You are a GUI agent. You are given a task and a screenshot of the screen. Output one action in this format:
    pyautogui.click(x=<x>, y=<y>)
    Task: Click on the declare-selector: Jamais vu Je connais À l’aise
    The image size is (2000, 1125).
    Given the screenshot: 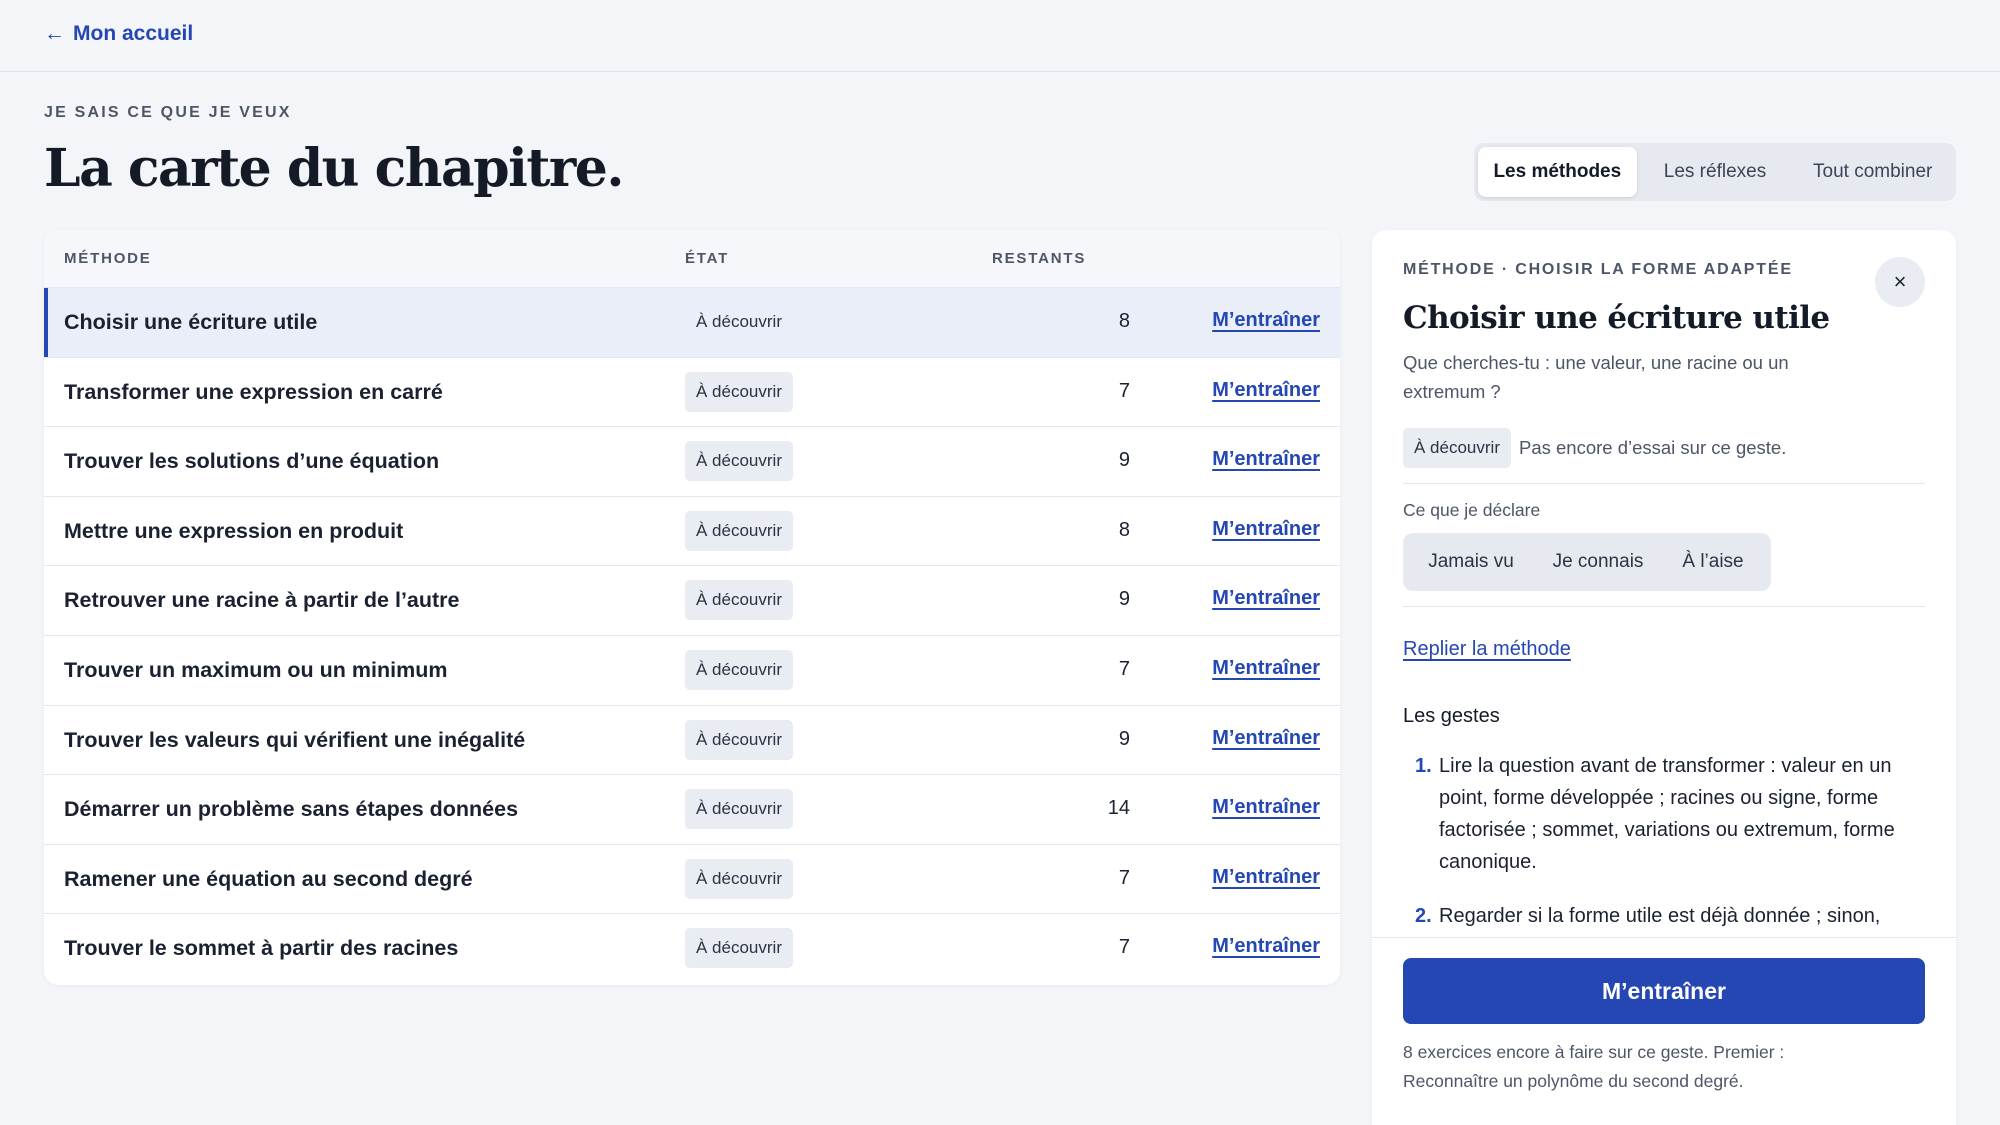 What is the action you would take?
    pyautogui.click(x=1587, y=562)
    